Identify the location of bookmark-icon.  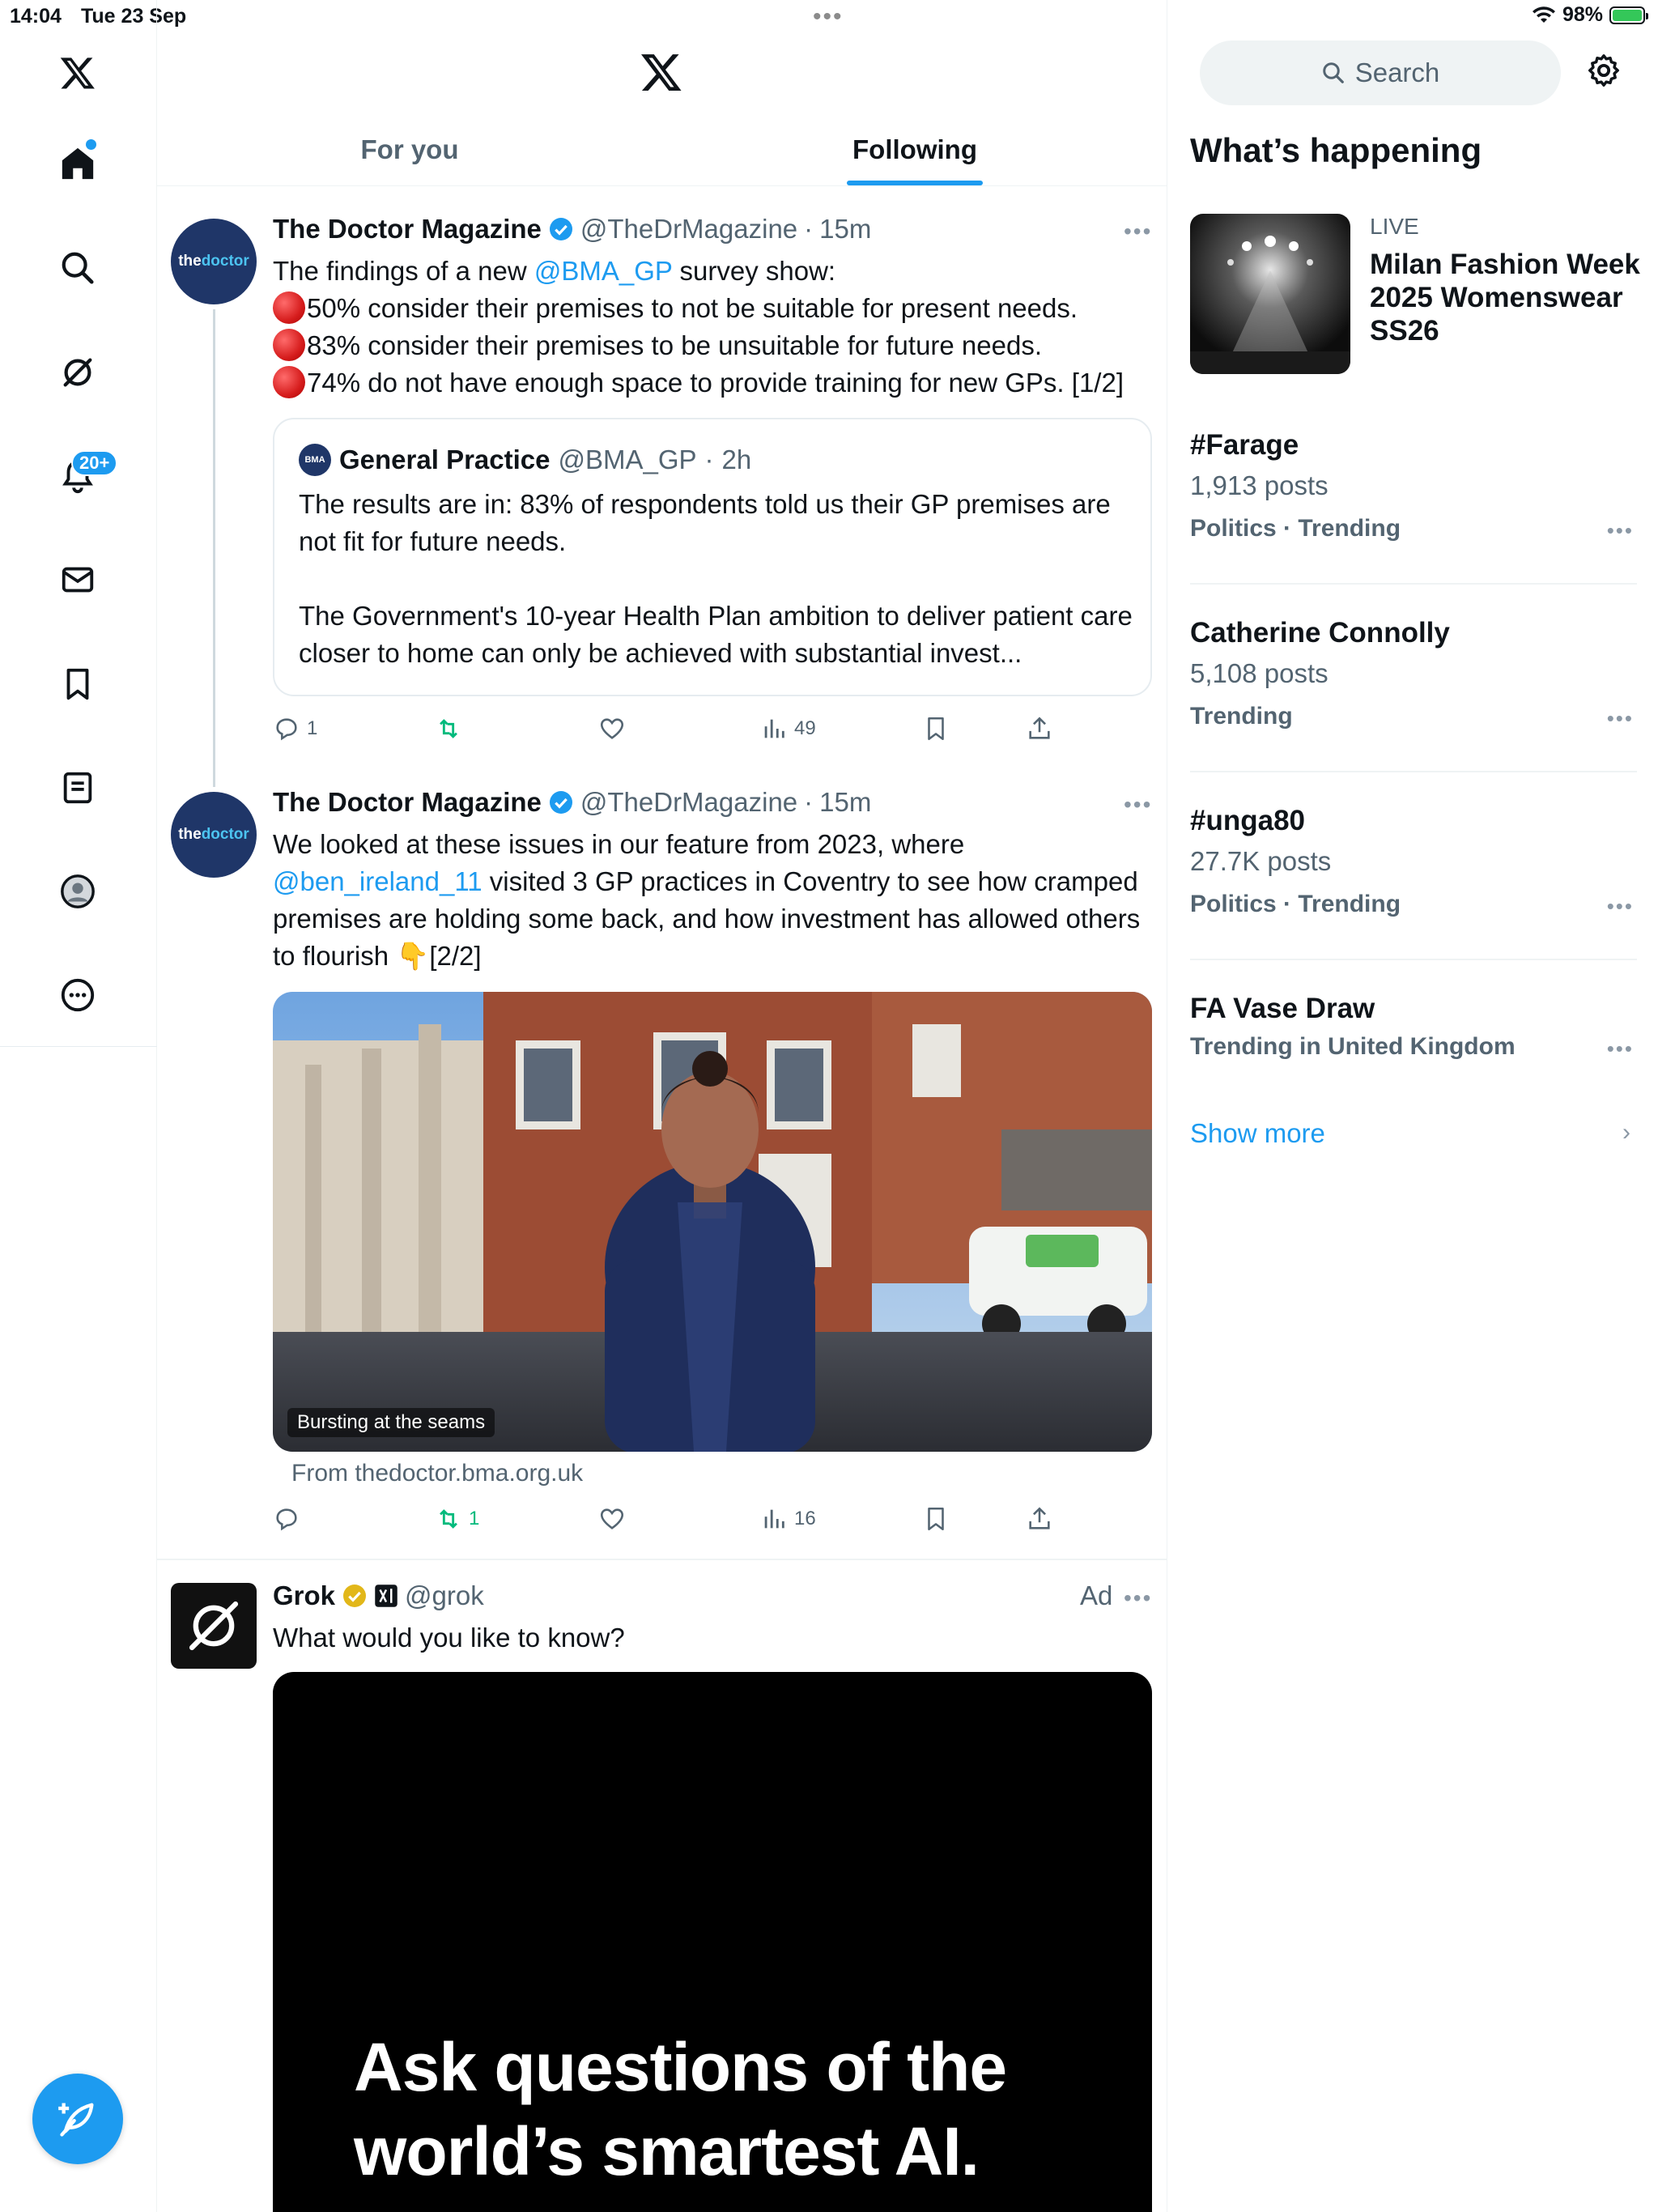
(936, 1519).